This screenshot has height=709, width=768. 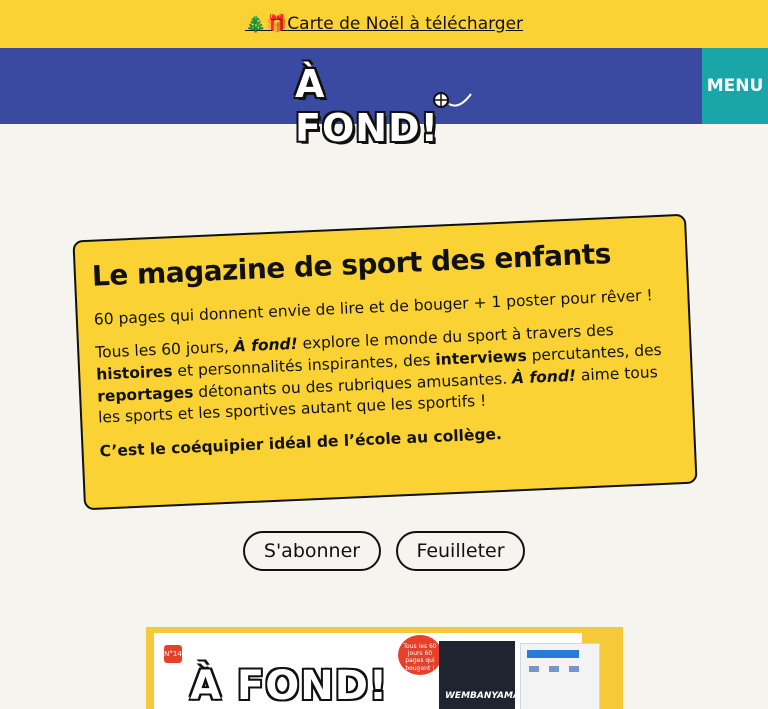 I want to click on christmas-card-label: Carte de Noël à télécharger, so click(x=405, y=24).